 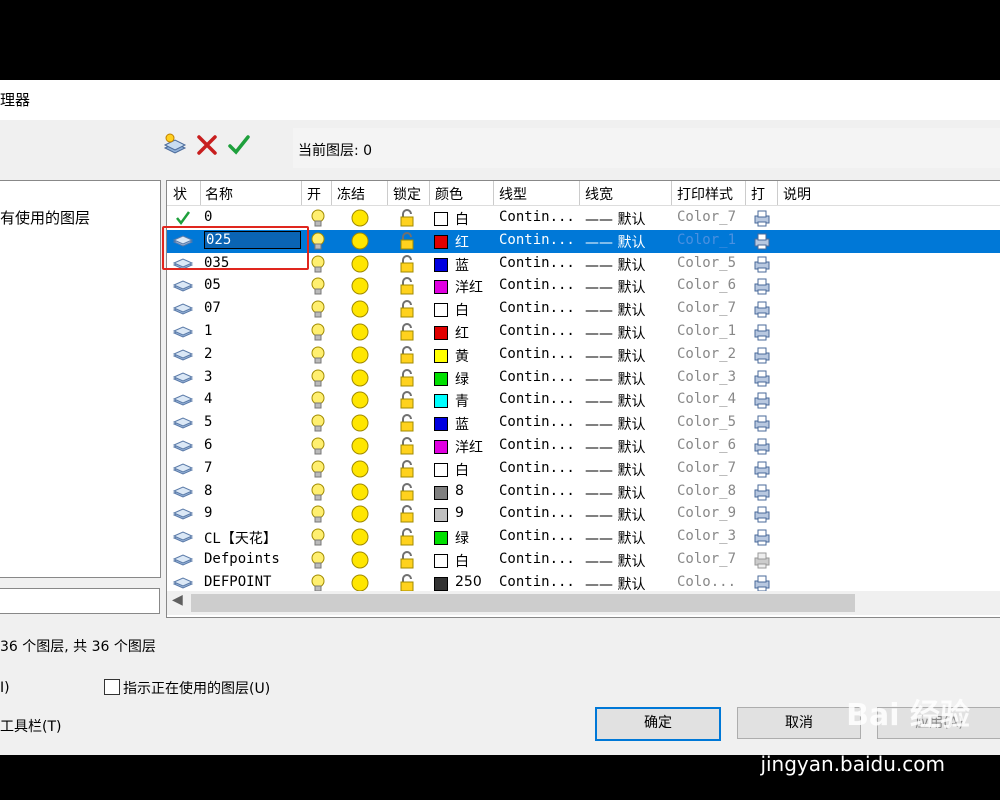 What do you see at coordinates (706, 377) in the screenshot?
I see `plot-style: Color_3` at bounding box center [706, 377].